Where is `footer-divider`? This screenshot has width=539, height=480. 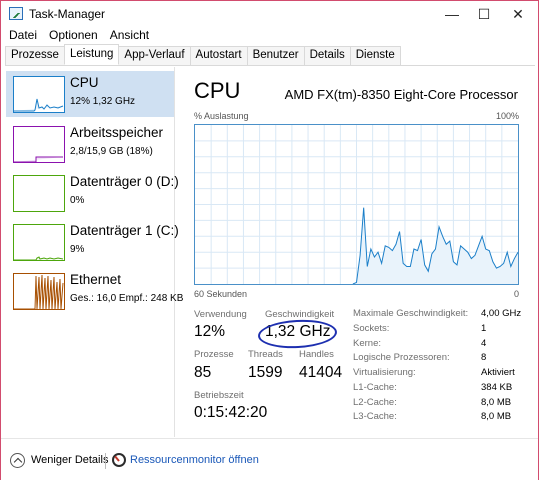 footer-divider is located at coordinates (105, 461).